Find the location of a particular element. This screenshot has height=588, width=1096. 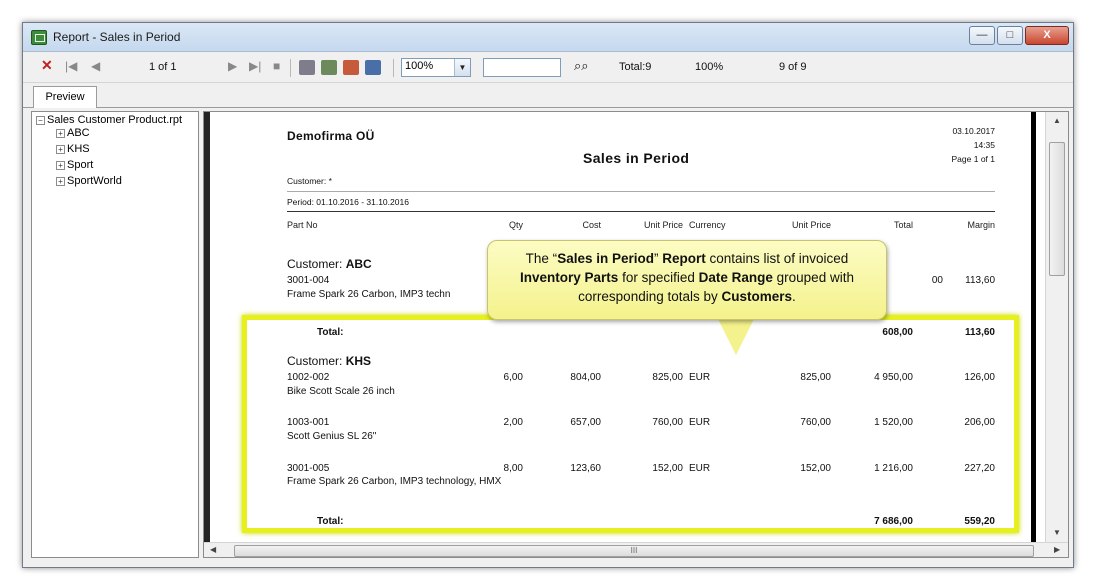

page-indicator: 1 of 1 is located at coordinates (163, 67).